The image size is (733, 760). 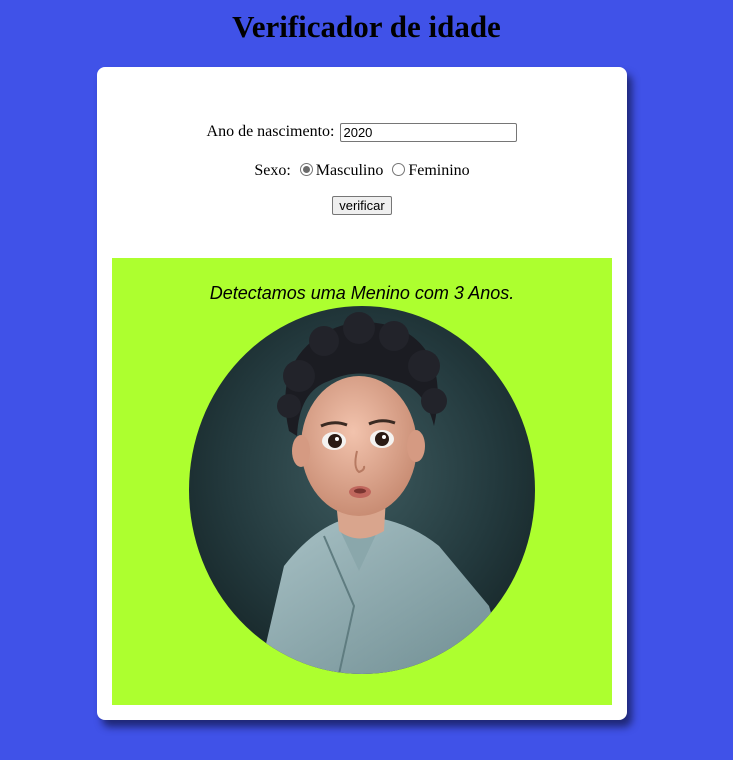 I want to click on radio-masculino-label: Masculino, so click(x=350, y=170).